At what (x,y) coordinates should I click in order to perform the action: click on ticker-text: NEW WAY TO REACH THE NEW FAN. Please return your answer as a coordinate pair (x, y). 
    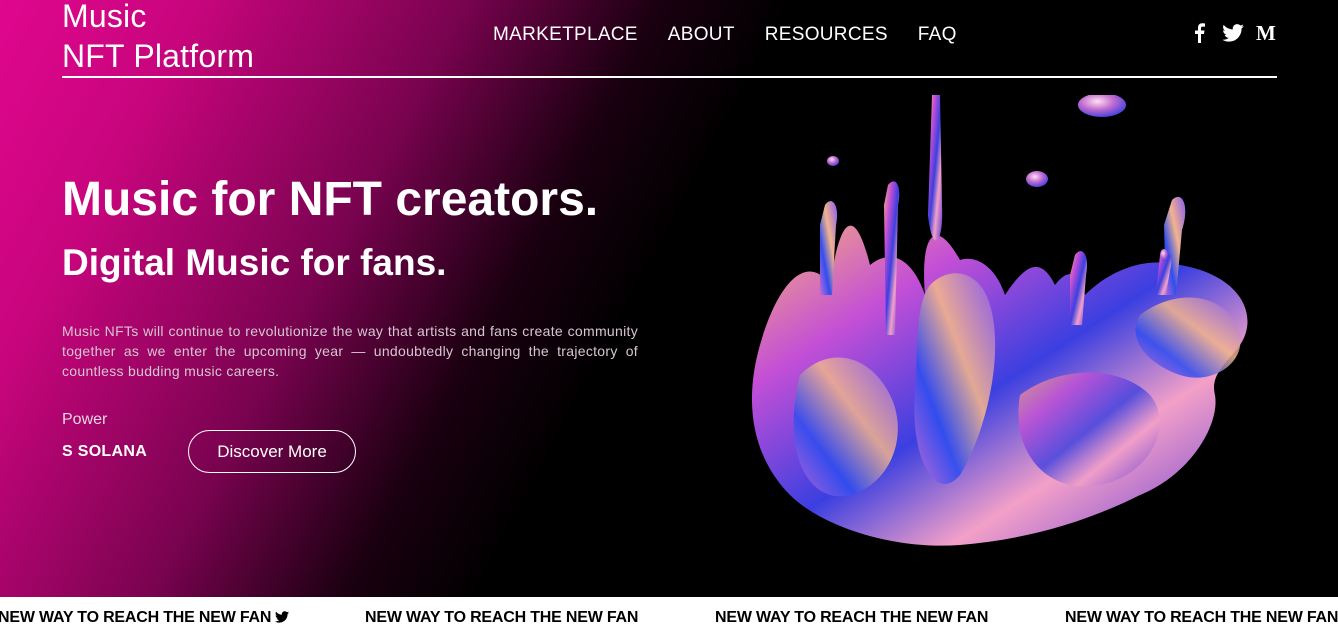
    Looking at the image, I should click on (136, 617).